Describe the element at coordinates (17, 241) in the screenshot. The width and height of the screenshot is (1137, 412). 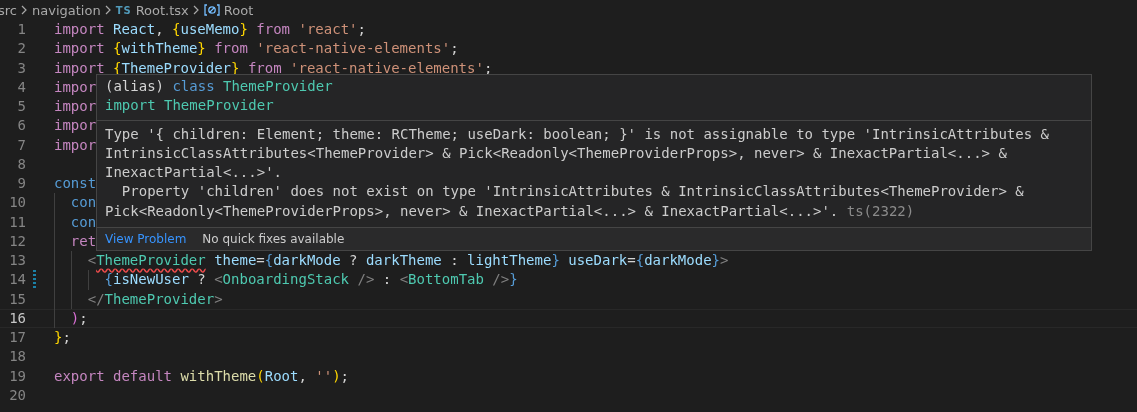
I see `line-number: 12` at that location.